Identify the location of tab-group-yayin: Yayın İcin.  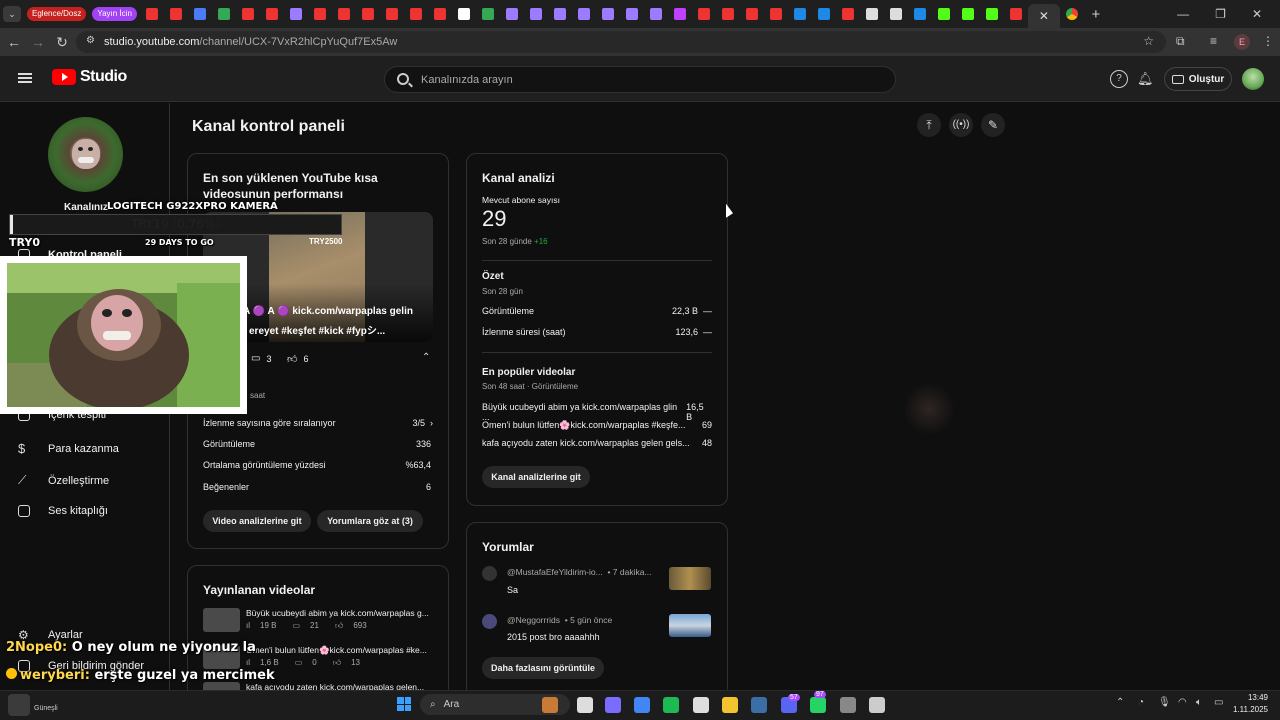
(114, 14).